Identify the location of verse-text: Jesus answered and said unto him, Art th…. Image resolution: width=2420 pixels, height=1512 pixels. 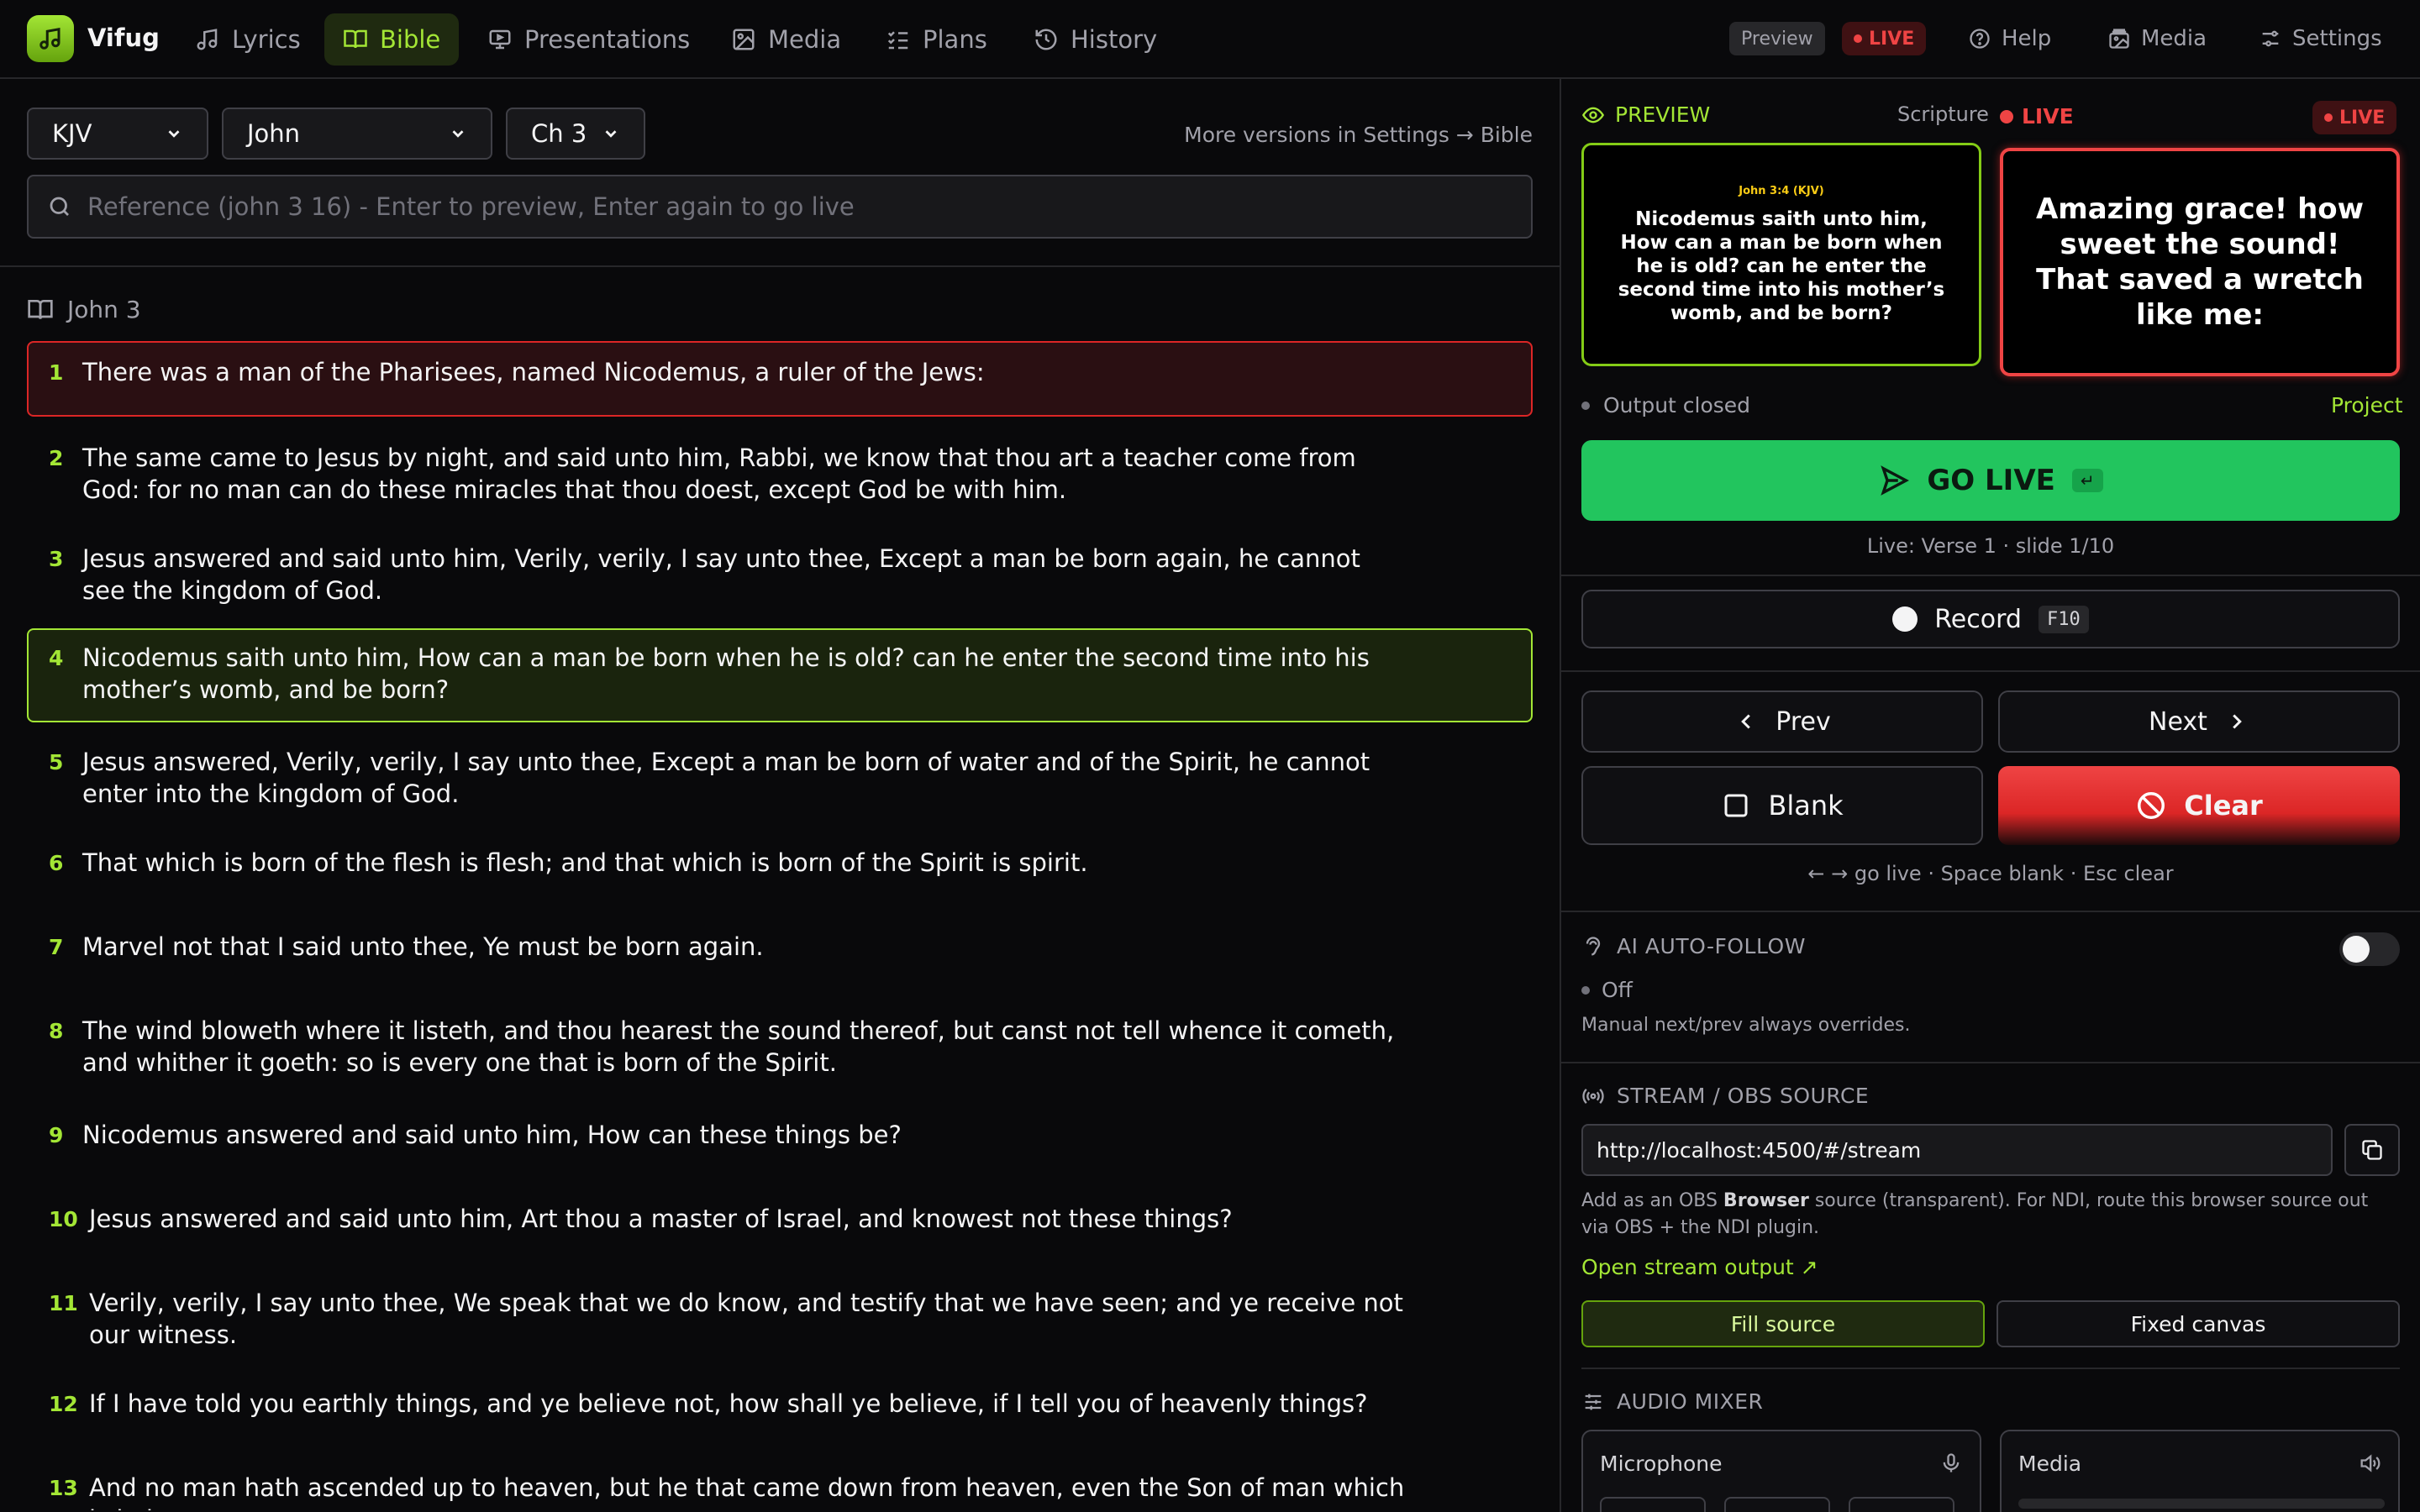
(661, 1219).